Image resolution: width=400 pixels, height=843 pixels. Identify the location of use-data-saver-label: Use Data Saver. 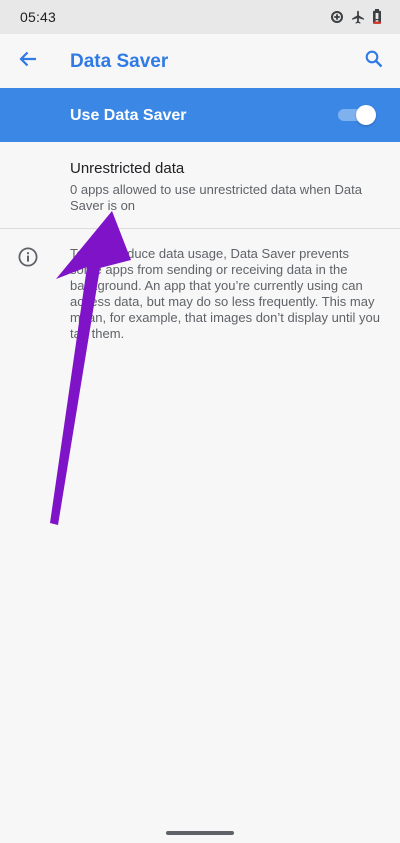
(128, 115).